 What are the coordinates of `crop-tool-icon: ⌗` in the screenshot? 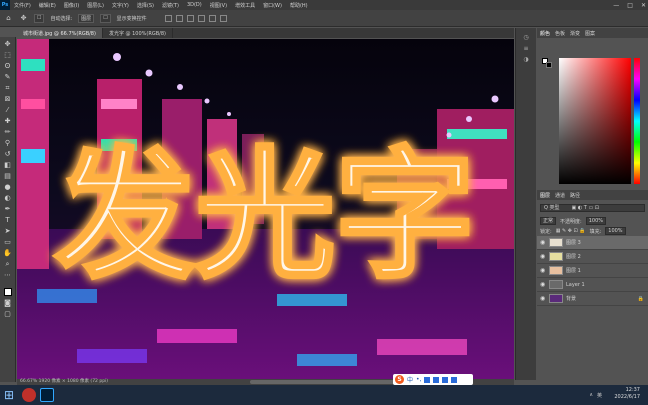 It's located at (7, 88).